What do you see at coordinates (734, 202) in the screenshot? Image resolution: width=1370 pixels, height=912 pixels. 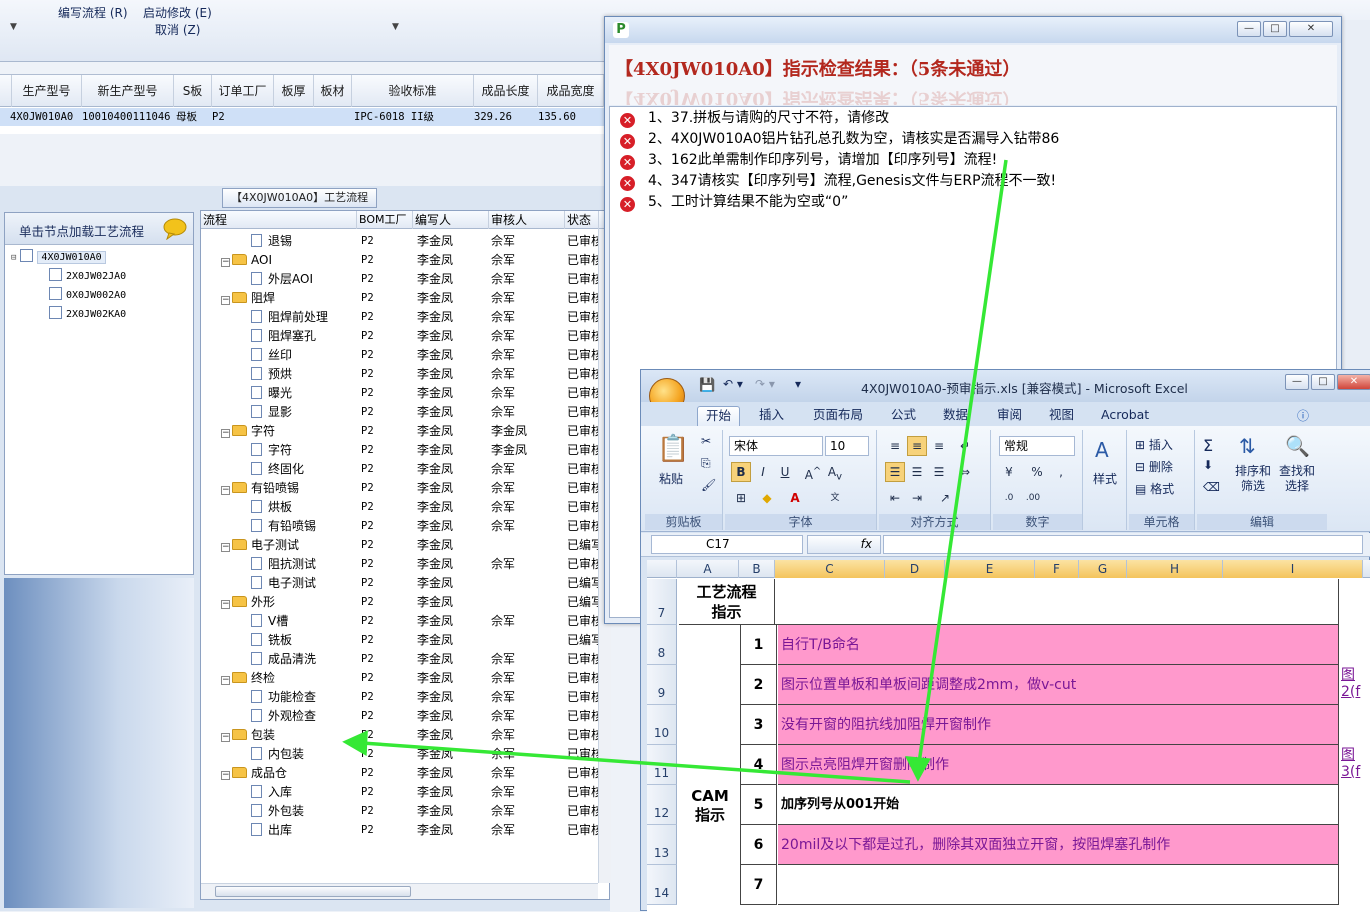 I see `result-item: ✕ 5、工时计算结果不能为空或“0”` at bounding box center [734, 202].